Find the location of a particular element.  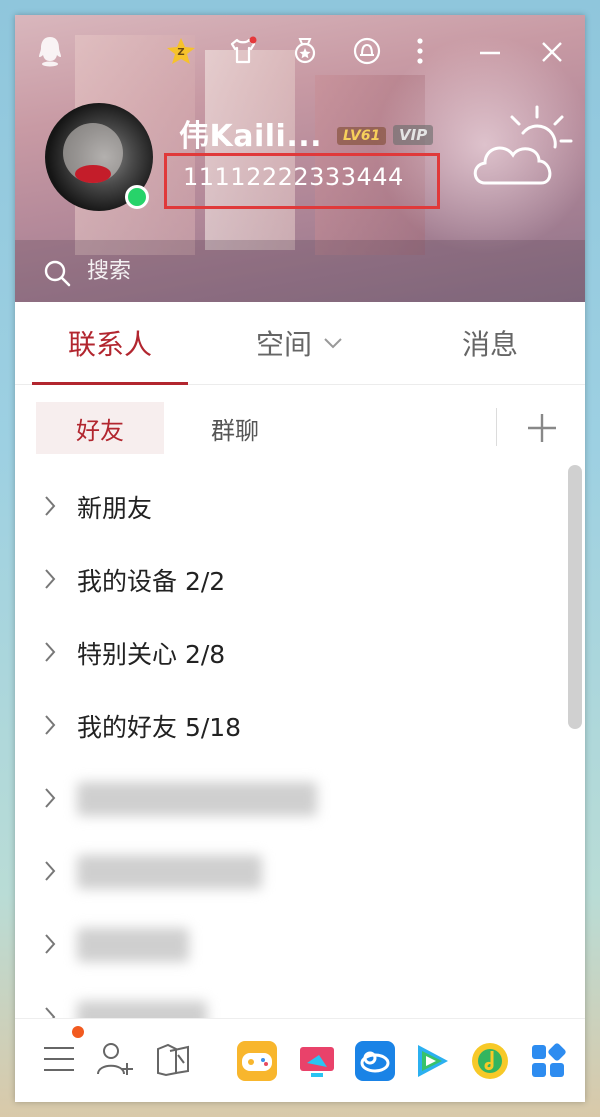

subtab-groups: 群聊 is located at coordinates (235, 428).